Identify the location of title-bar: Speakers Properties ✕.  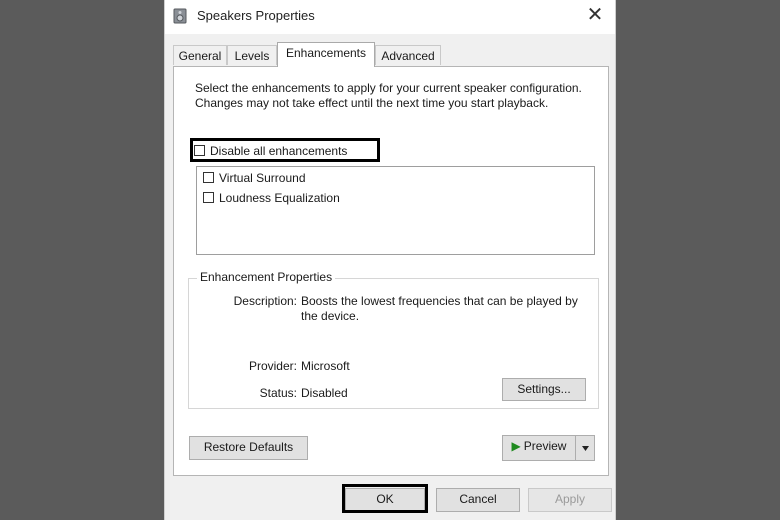
(390, 17).